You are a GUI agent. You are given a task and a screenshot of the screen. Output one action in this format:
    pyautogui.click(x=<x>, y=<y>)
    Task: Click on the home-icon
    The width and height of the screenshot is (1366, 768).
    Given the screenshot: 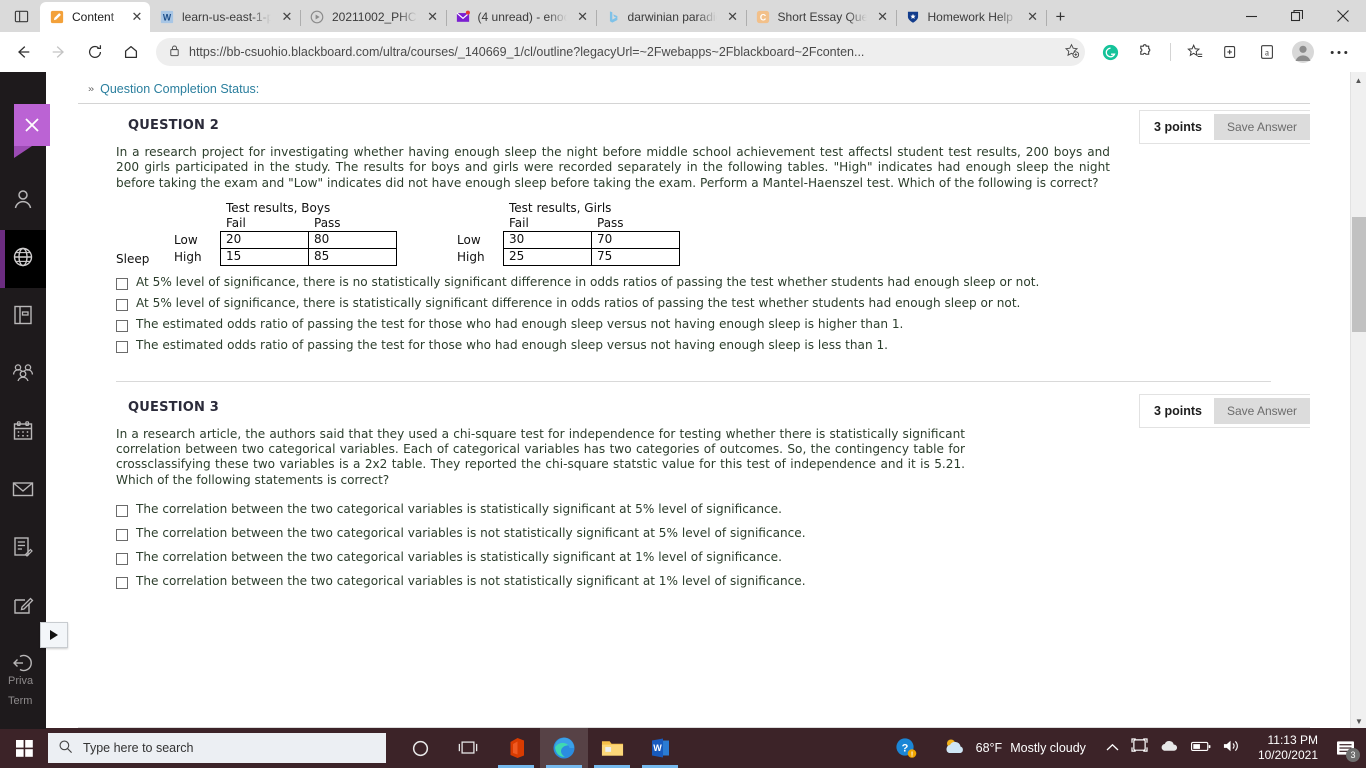 What is the action you would take?
    pyautogui.click(x=131, y=52)
    